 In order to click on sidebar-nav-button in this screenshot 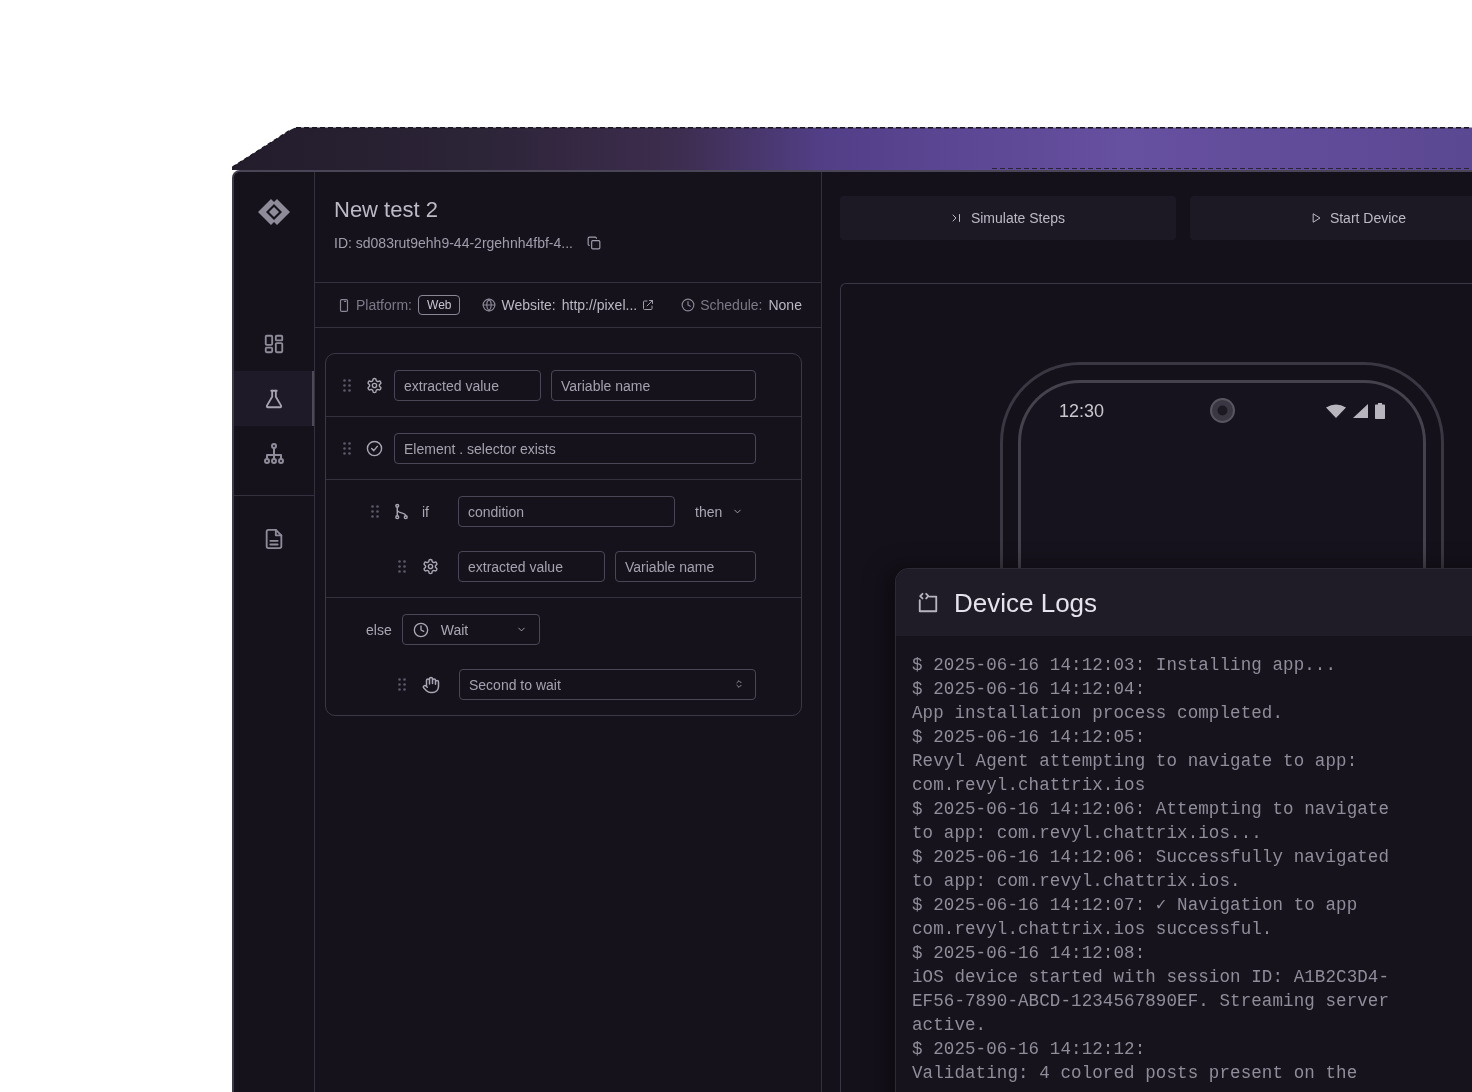, I will do `click(274, 398)`.